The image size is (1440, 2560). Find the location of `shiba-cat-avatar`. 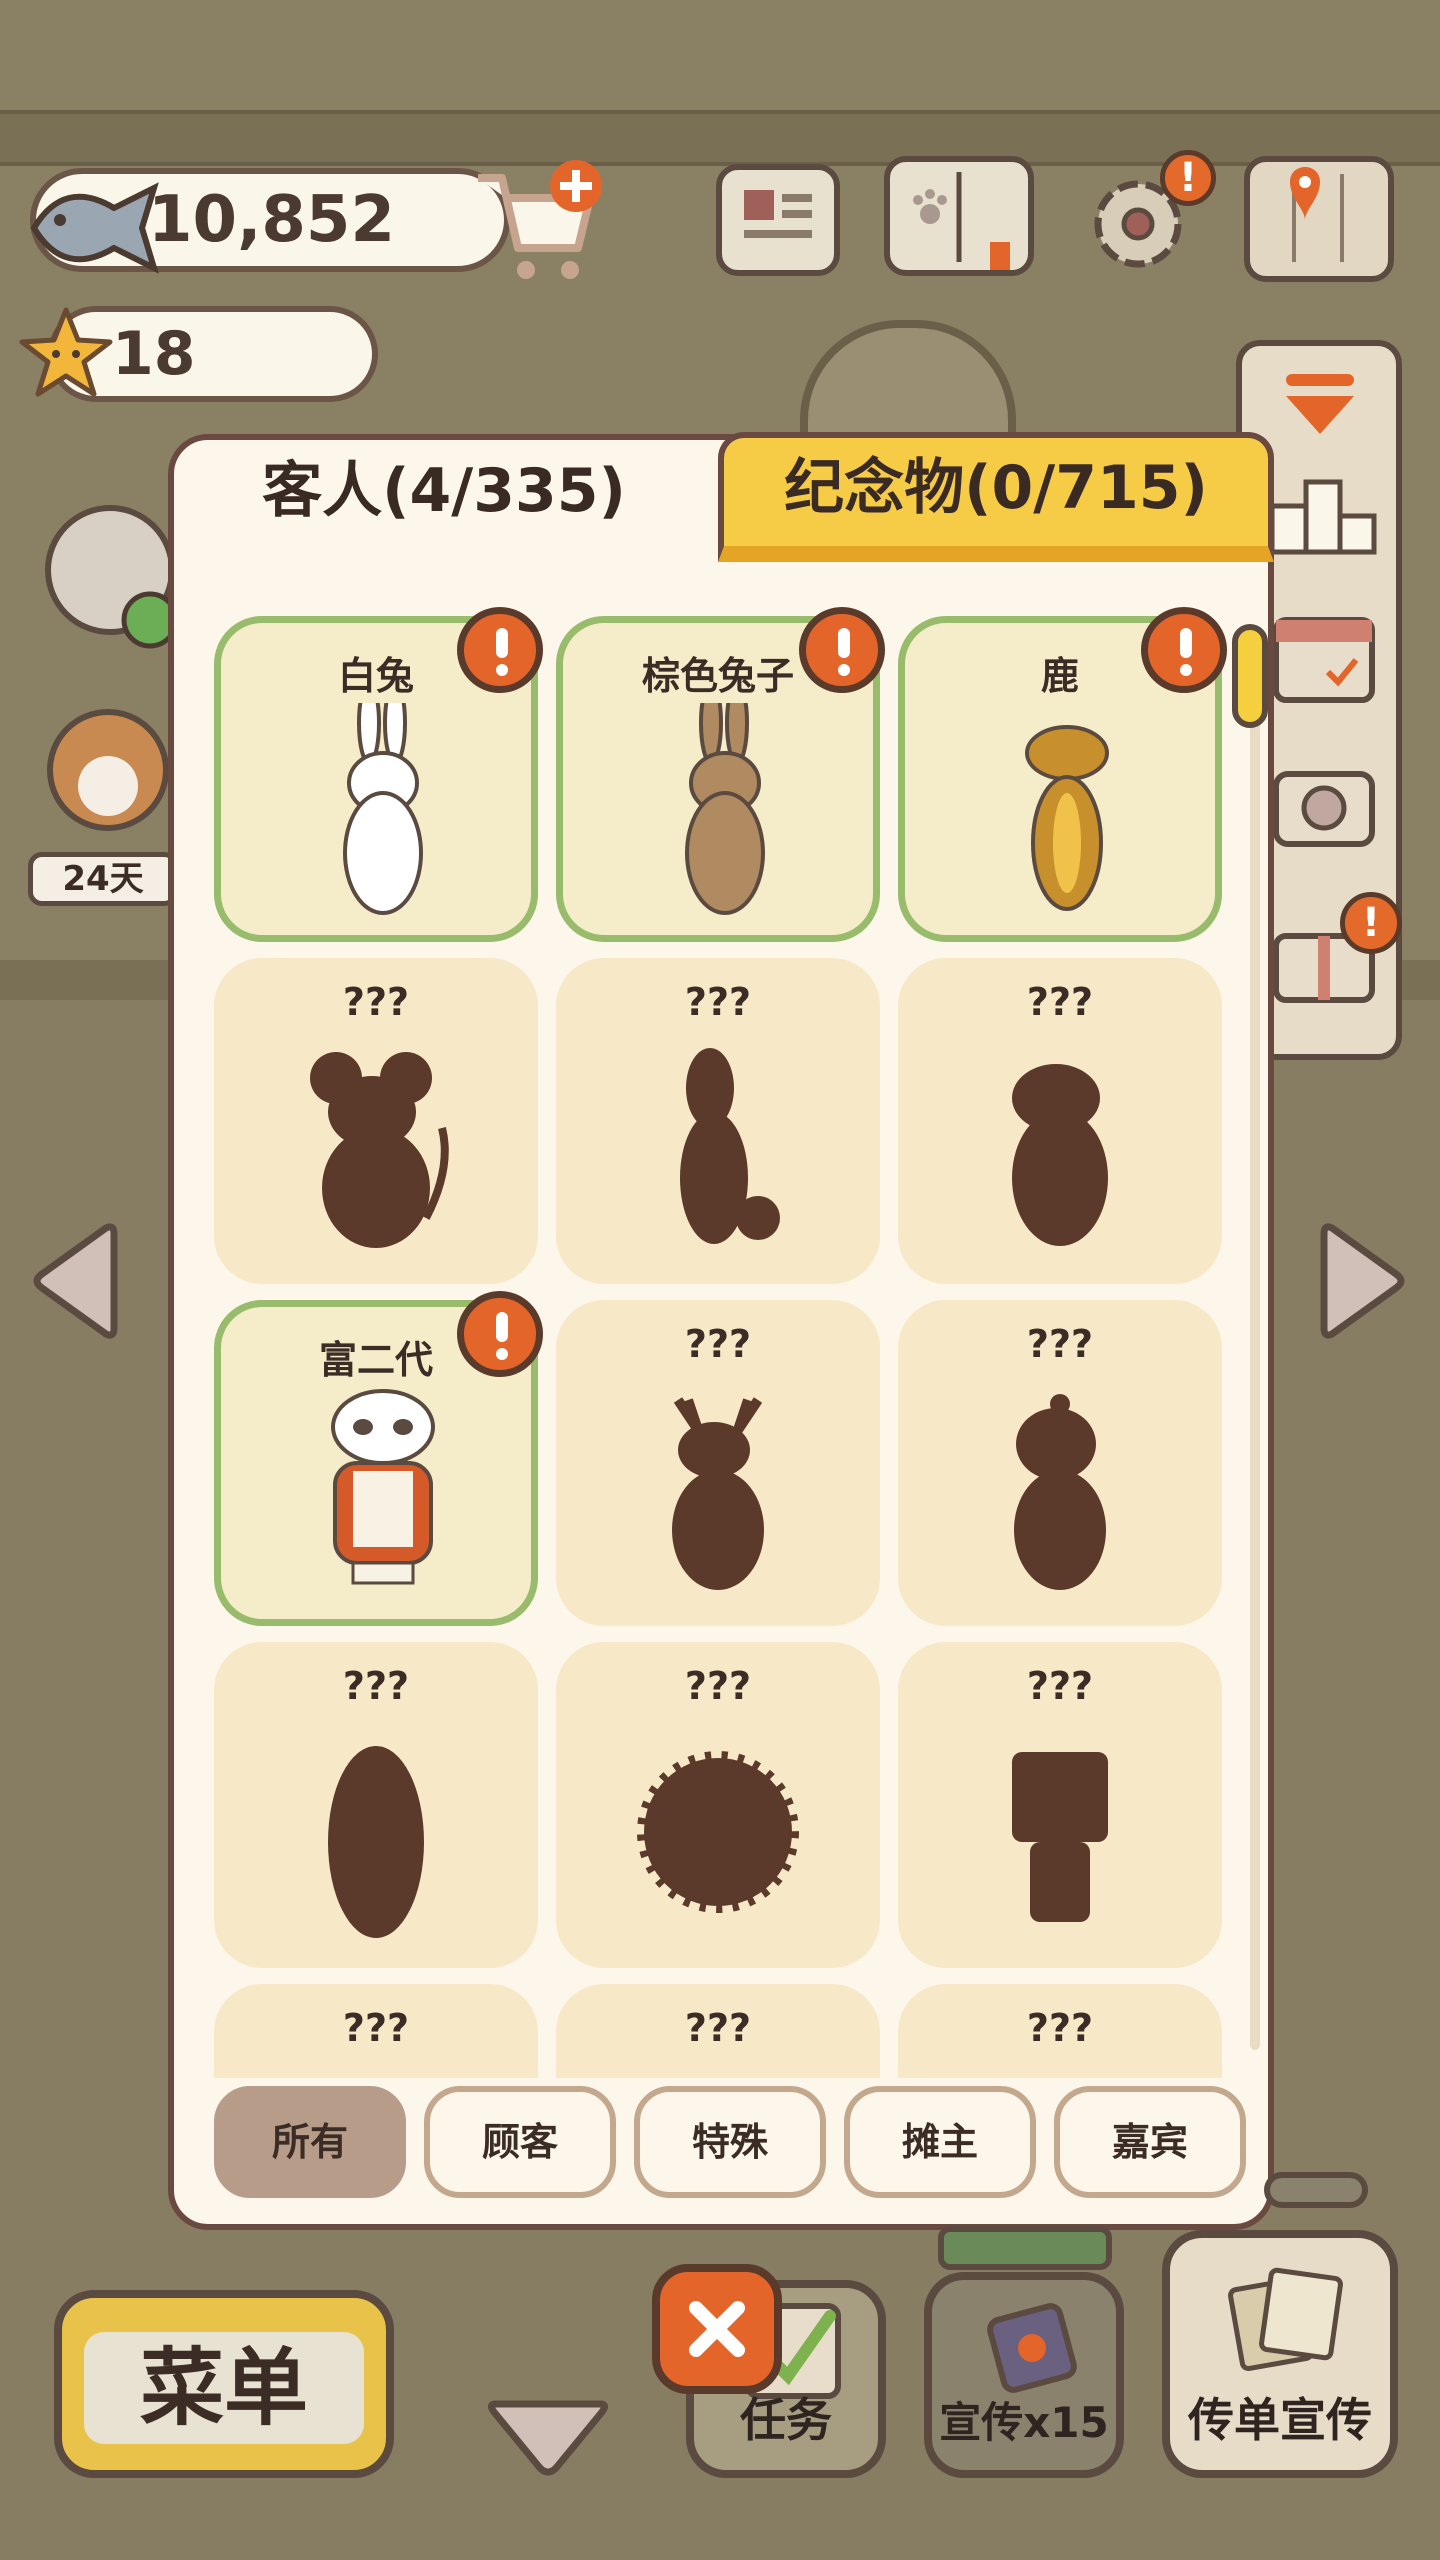

shiba-cat-avatar is located at coordinates (103, 770).